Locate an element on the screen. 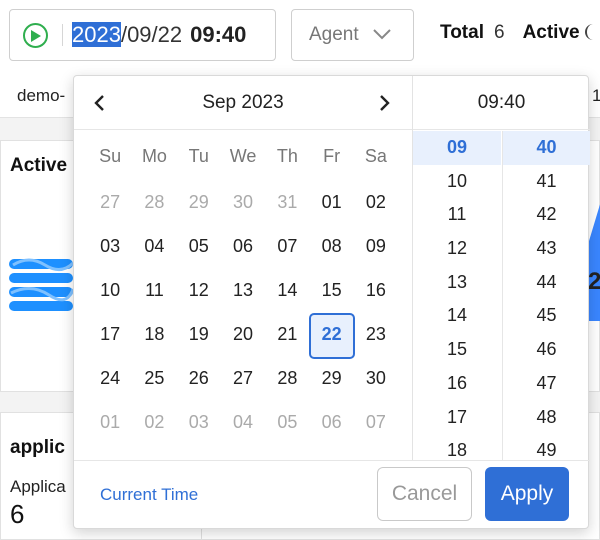  hour-option: 16 is located at coordinates (457, 384).